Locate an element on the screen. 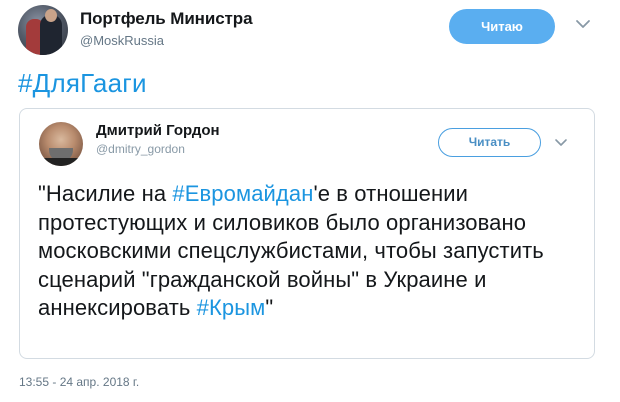 Image resolution: width=620 pixels, height=402 pixels. author-handle: @MoskRussia is located at coordinates (122, 40).